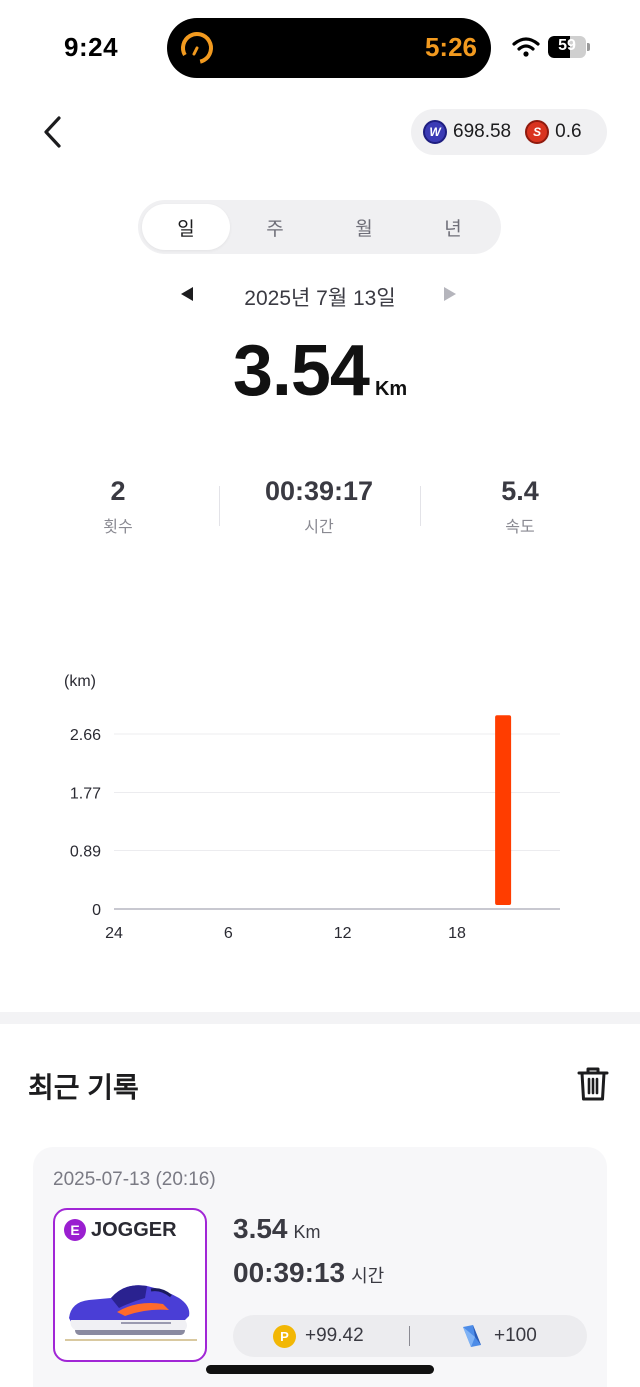 The image size is (640, 1387). What do you see at coordinates (197, 48) in the screenshot?
I see `timer-ring-icon` at bounding box center [197, 48].